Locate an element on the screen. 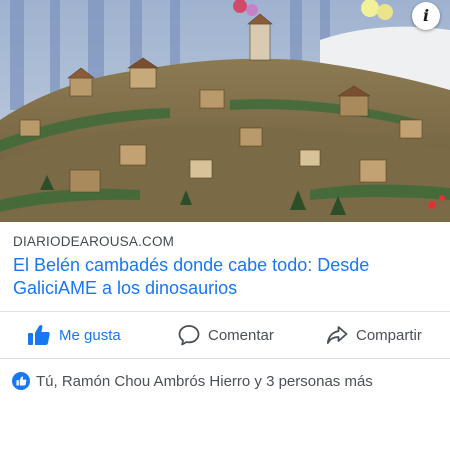 This screenshot has width=450, height=450. share-label: Compartir is located at coordinates (389, 335).